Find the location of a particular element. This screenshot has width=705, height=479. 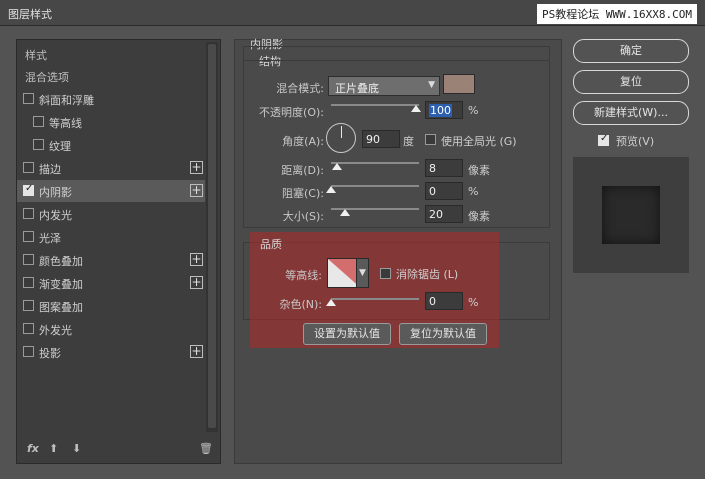

noise-input: 0 is located at coordinates (444, 301).